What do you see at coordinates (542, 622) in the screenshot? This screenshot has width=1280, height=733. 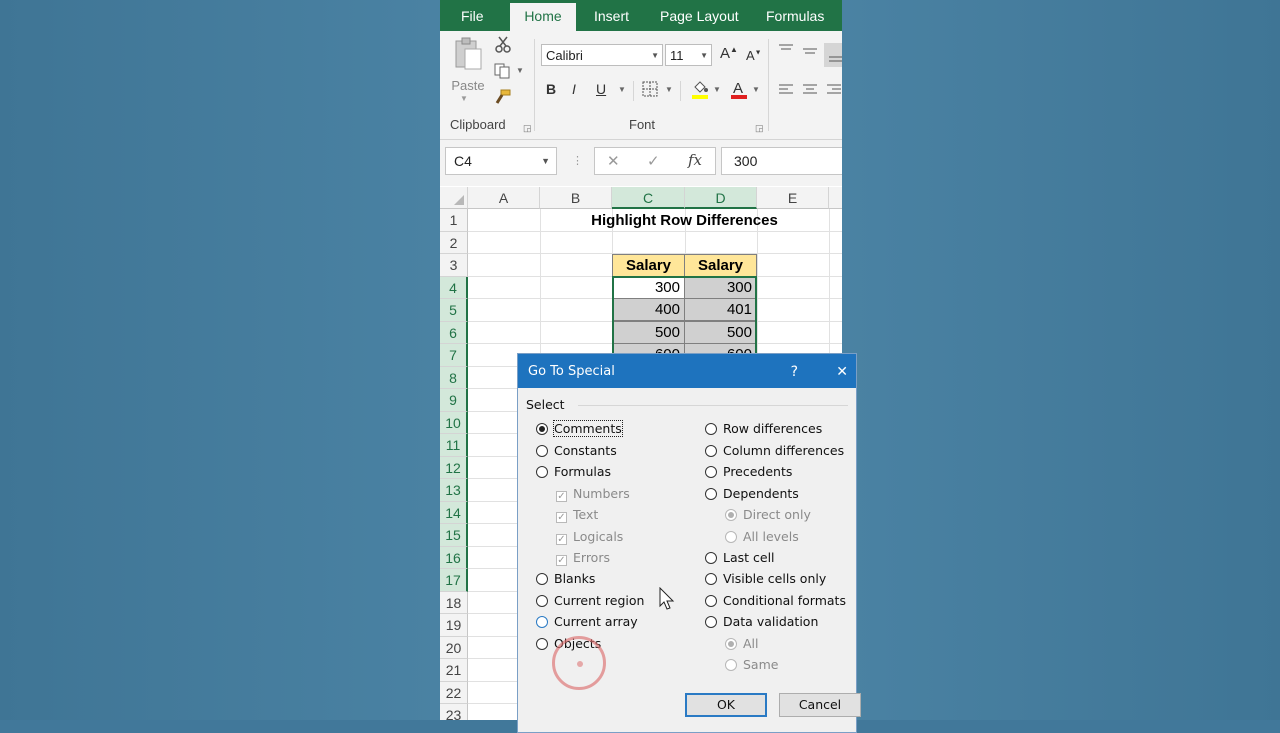 I see `radio-hover-icon` at bounding box center [542, 622].